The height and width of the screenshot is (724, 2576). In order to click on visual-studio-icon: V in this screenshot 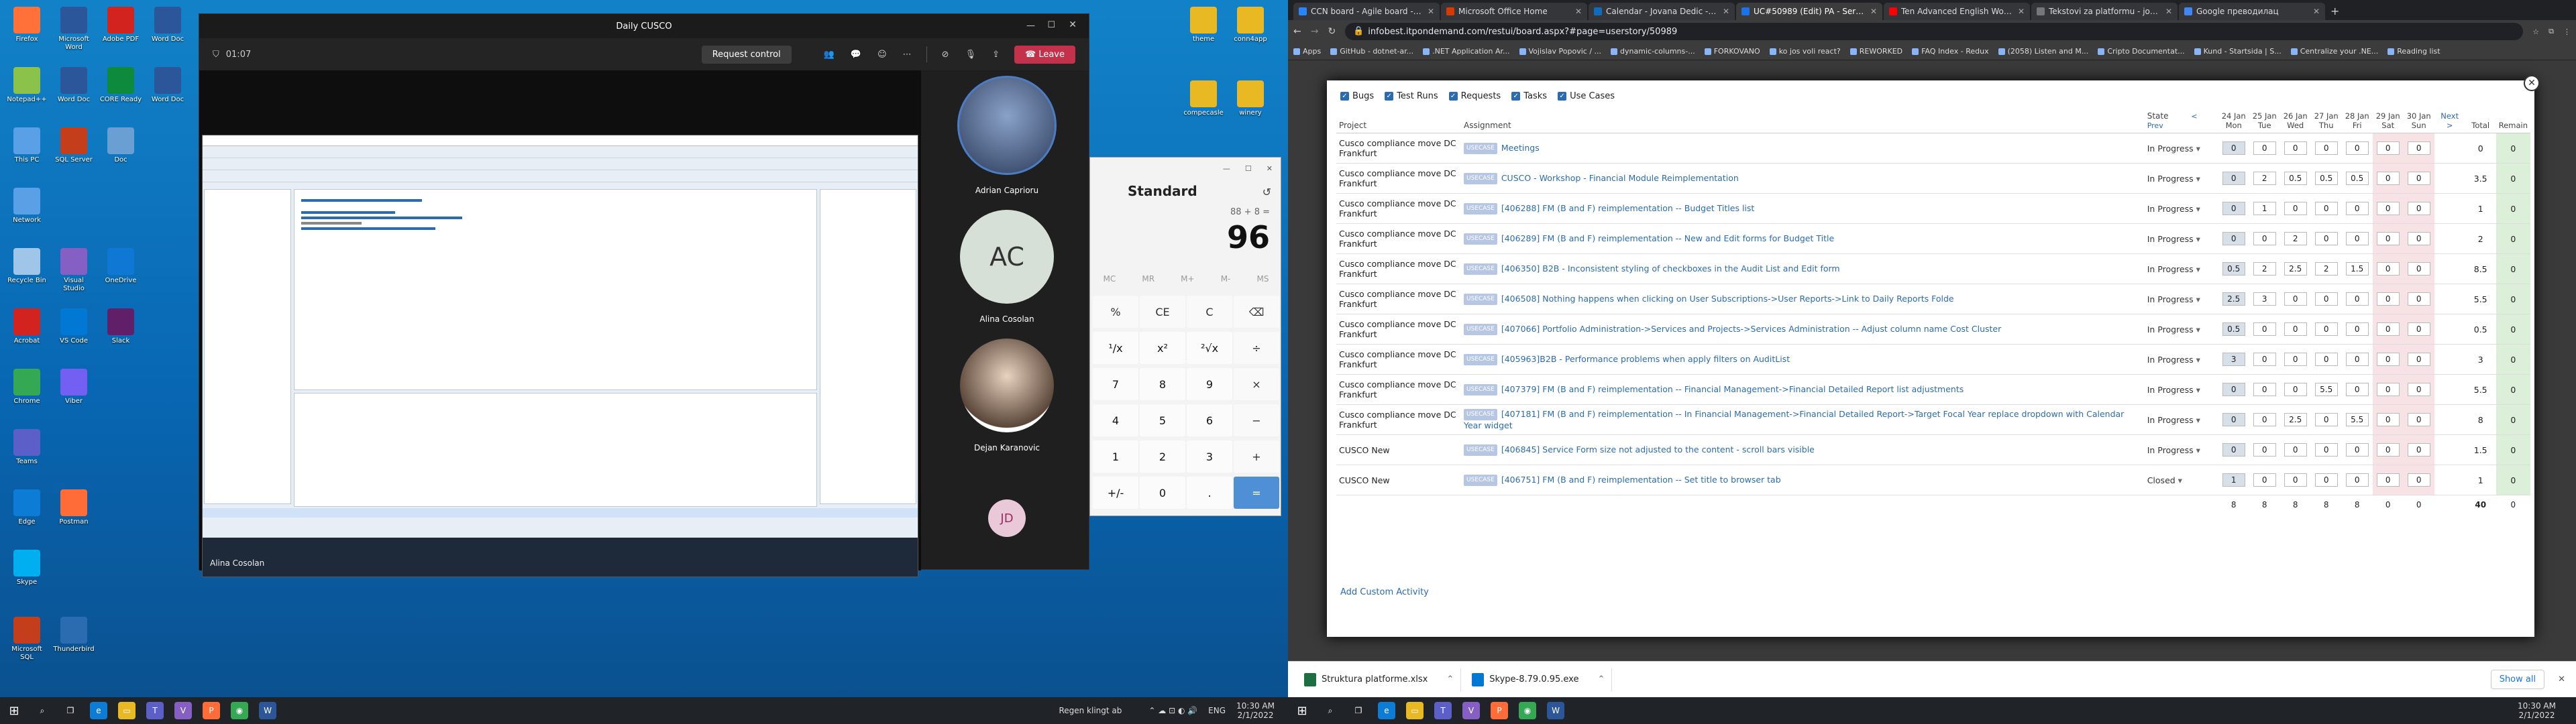, I will do `click(183, 710)`.